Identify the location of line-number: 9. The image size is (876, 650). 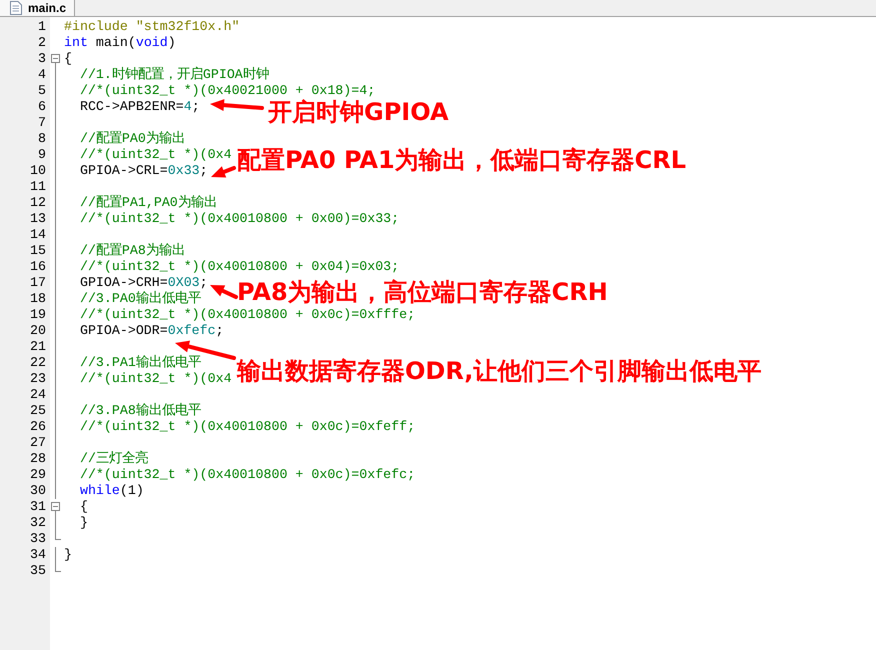
(42, 155).